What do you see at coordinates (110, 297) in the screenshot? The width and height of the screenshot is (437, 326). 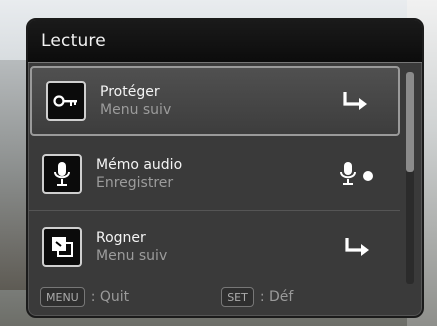 I see `menu-action-label: : Quit` at bounding box center [110, 297].